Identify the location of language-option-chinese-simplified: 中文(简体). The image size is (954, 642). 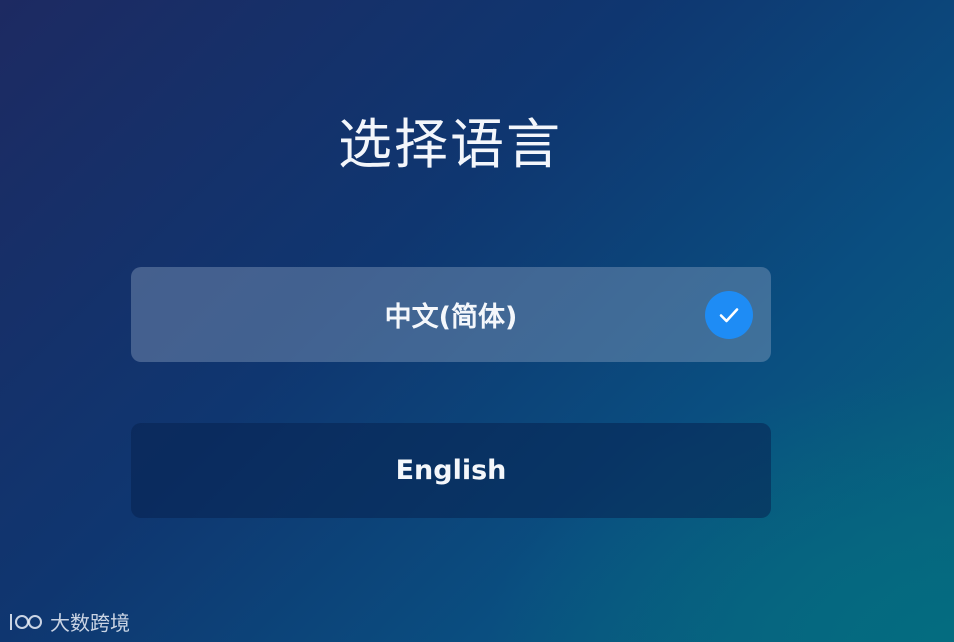
(451, 314).